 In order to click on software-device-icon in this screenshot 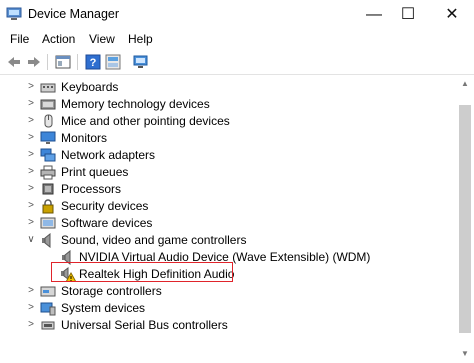, I will do `click(48, 223)`.